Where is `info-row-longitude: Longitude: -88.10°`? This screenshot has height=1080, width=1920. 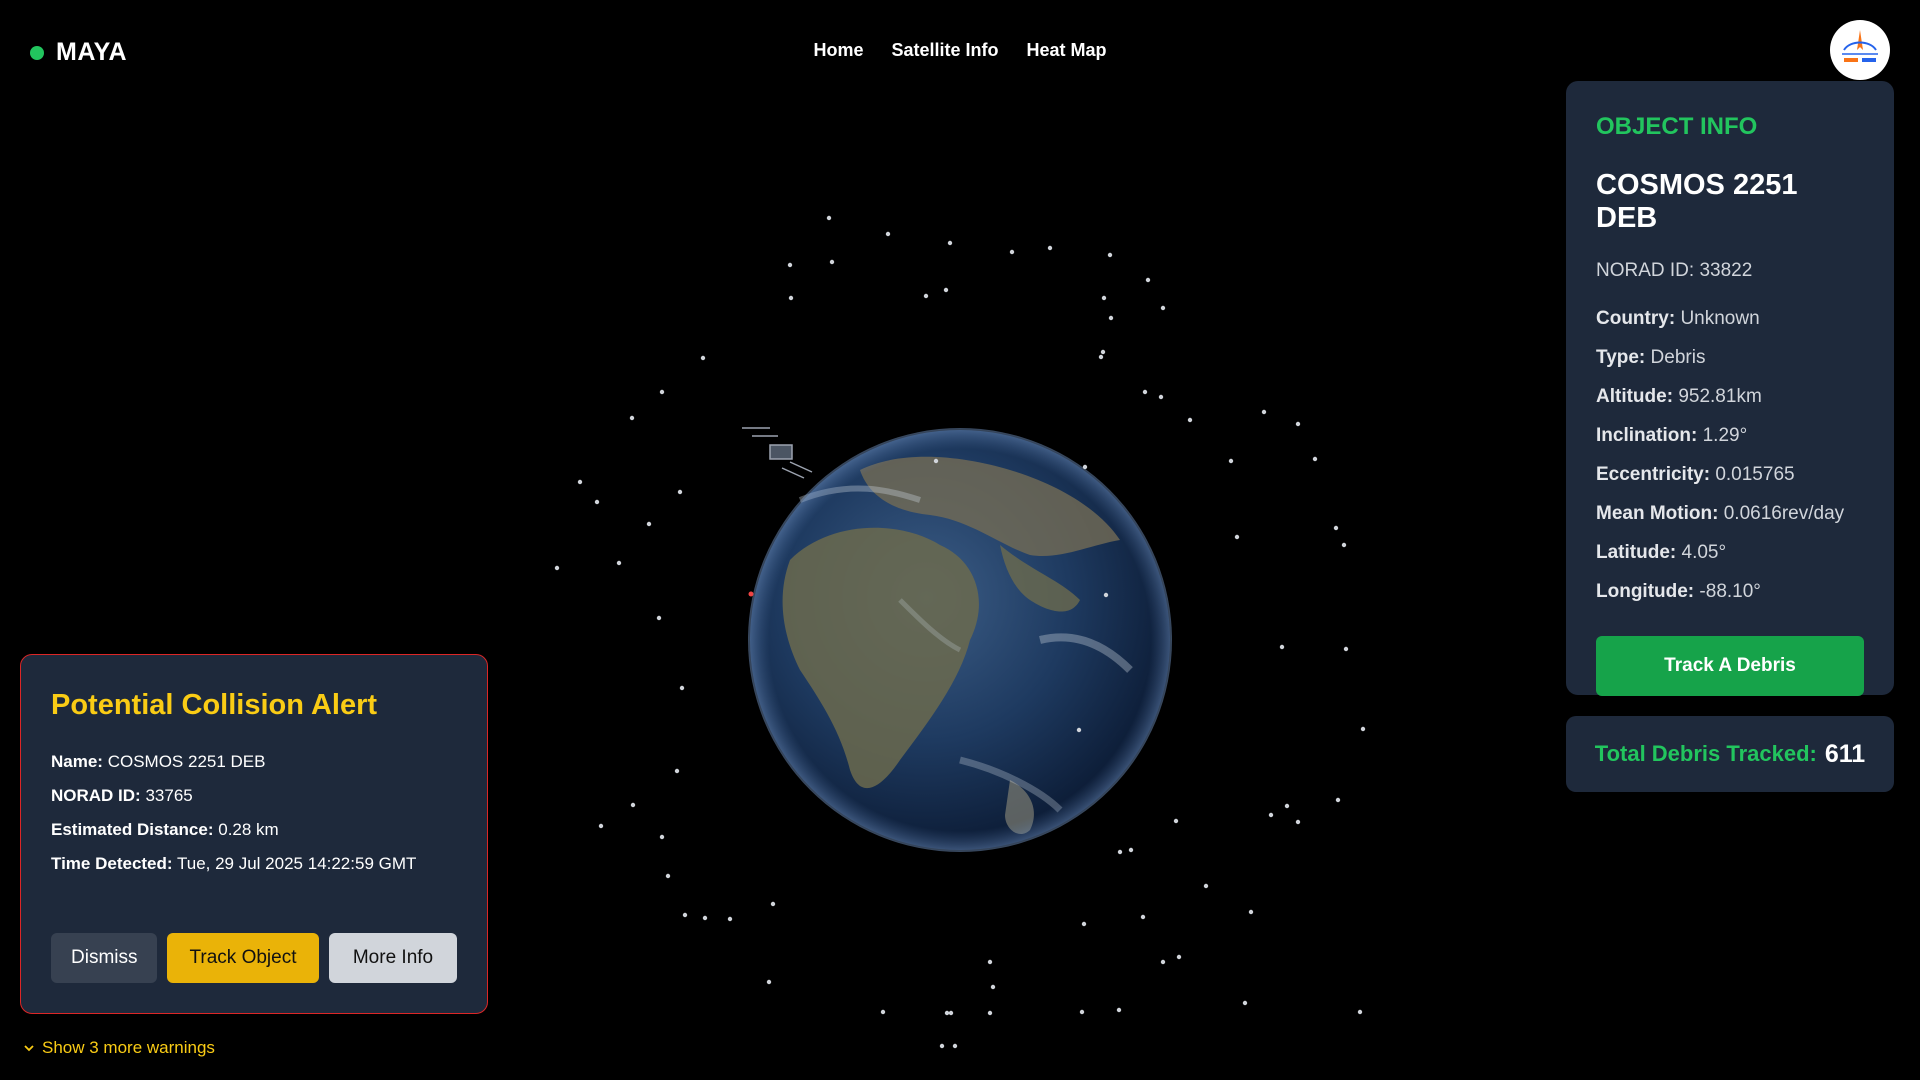
info-row-longitude: Longitude: -88.10° is located at coordinates (1678, 591).